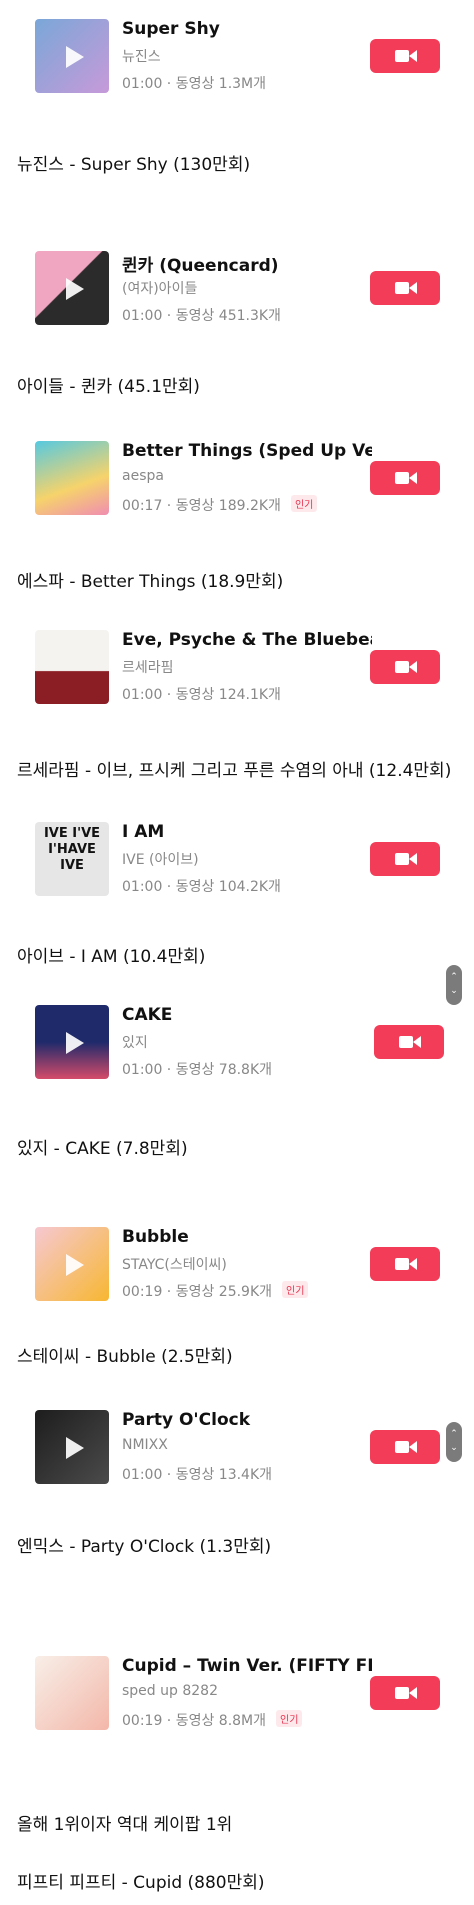  What do you see at coordinates (144, 1547) in the screenshot?
I see `song-caption: 엔믹스 - Party O'Clock (1.3만회)` at bounding box center [144, 1547].